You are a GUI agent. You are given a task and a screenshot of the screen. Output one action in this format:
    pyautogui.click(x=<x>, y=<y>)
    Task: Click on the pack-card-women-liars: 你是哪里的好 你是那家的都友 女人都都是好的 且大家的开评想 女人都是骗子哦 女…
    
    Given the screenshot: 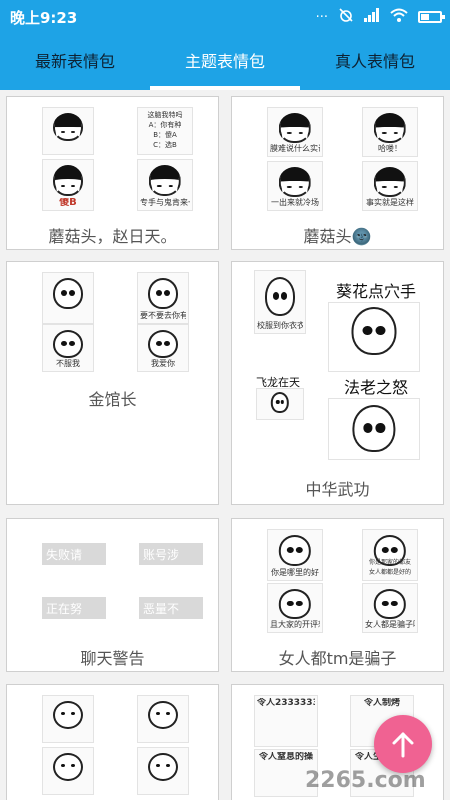 What is the action you would take?
    pyautogui.click(x=337, y=595)
    